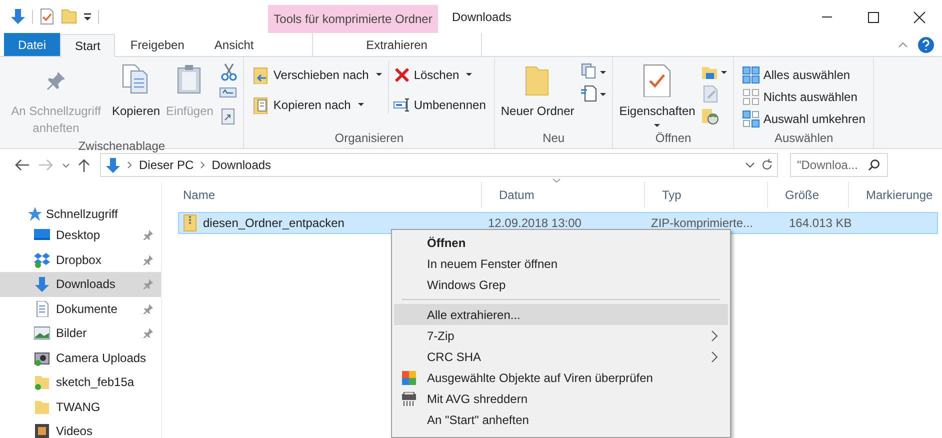  I want to click on menu-item-label: 7-Zip, so click(440, 336).